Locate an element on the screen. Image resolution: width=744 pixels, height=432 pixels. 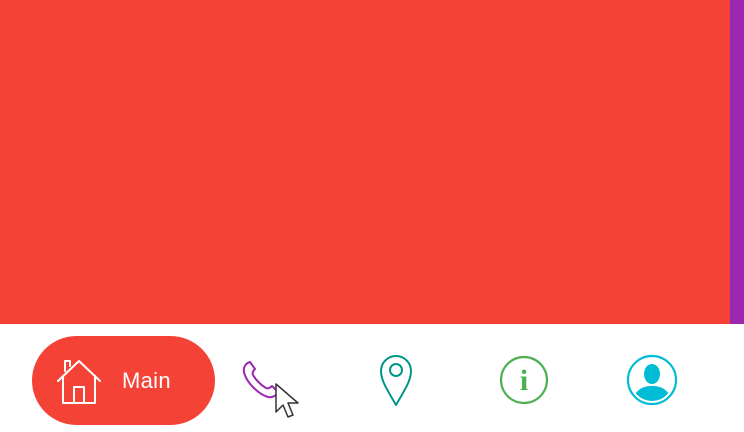
nav-item-location is located at coordinates (396, 380).